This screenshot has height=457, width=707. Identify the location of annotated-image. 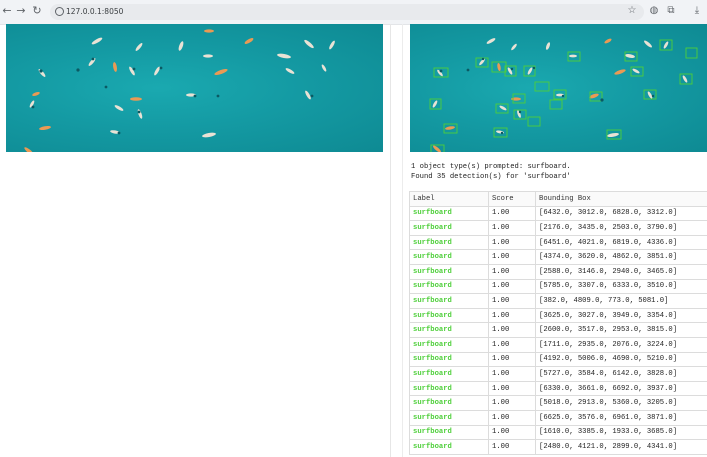
(558, 88).